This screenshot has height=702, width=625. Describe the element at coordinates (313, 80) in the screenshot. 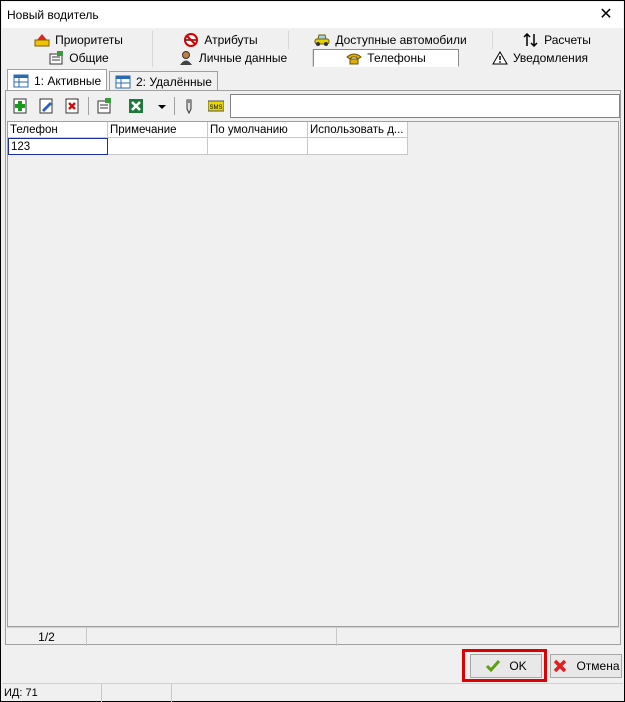

I see `subtabs: 1: Активные 2: Удалённые` at that location.